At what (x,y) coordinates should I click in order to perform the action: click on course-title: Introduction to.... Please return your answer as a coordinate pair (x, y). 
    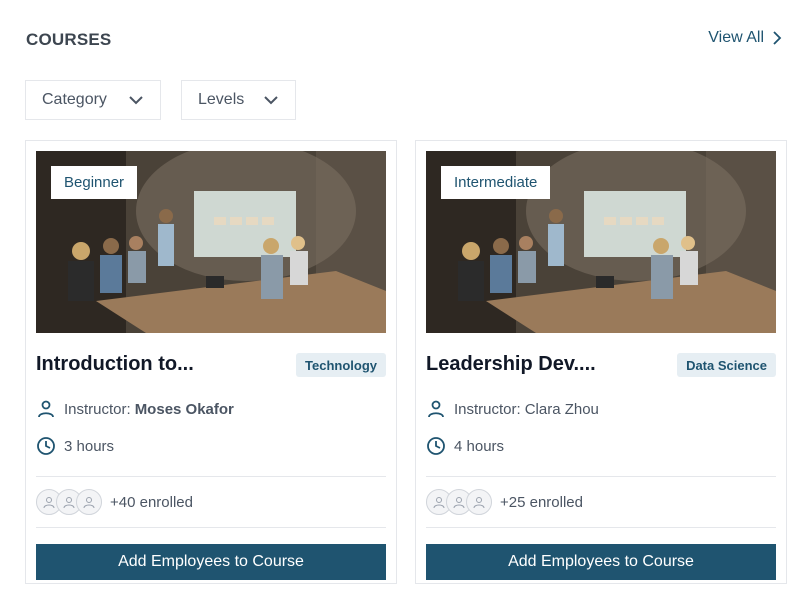
    Looking at the image, I should click on (115, 364).